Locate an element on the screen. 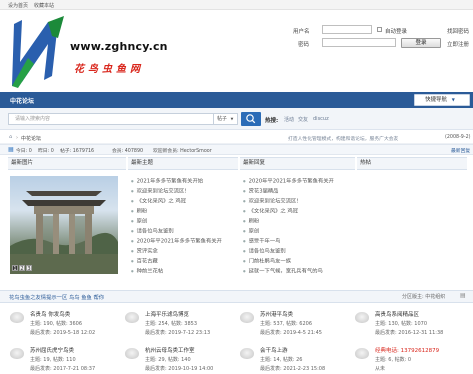 This screenshot has height=374, width=473. forum-last-post: 最后发表: 2019-4-5 21:45 is located at coordinates (291, 332).